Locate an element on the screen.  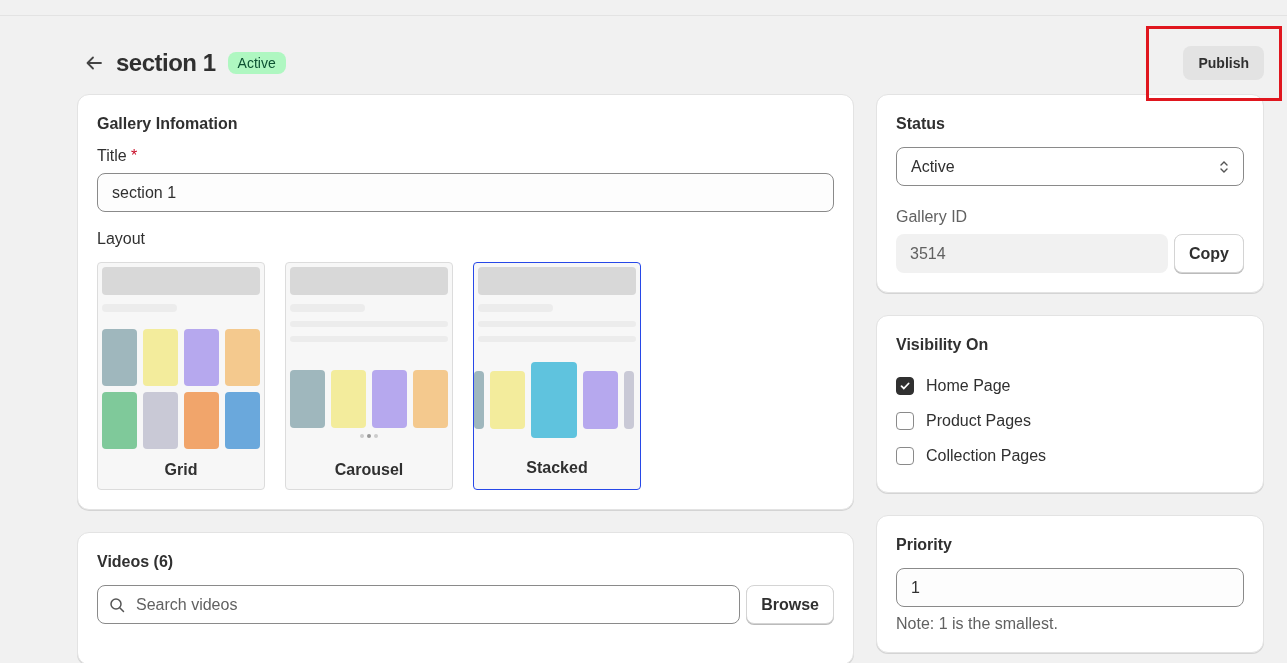
layout-label: Carousel is located at coordinates (369, 470).